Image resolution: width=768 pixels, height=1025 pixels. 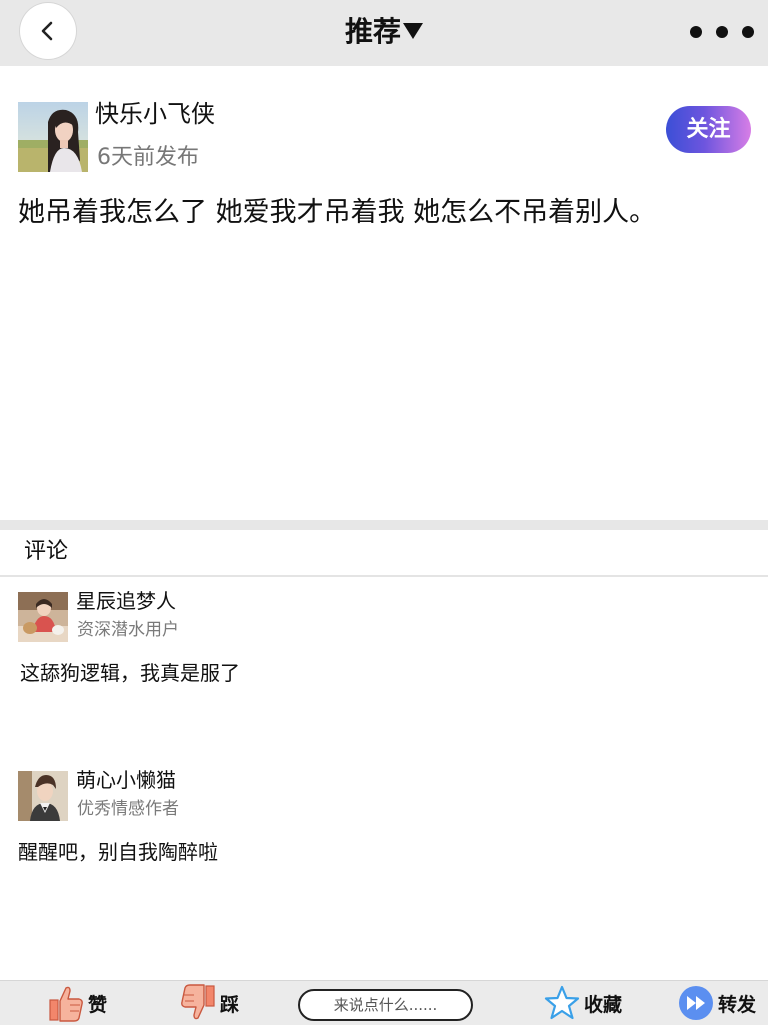 I want to click on more-options-button, so click(x=722, y=32).